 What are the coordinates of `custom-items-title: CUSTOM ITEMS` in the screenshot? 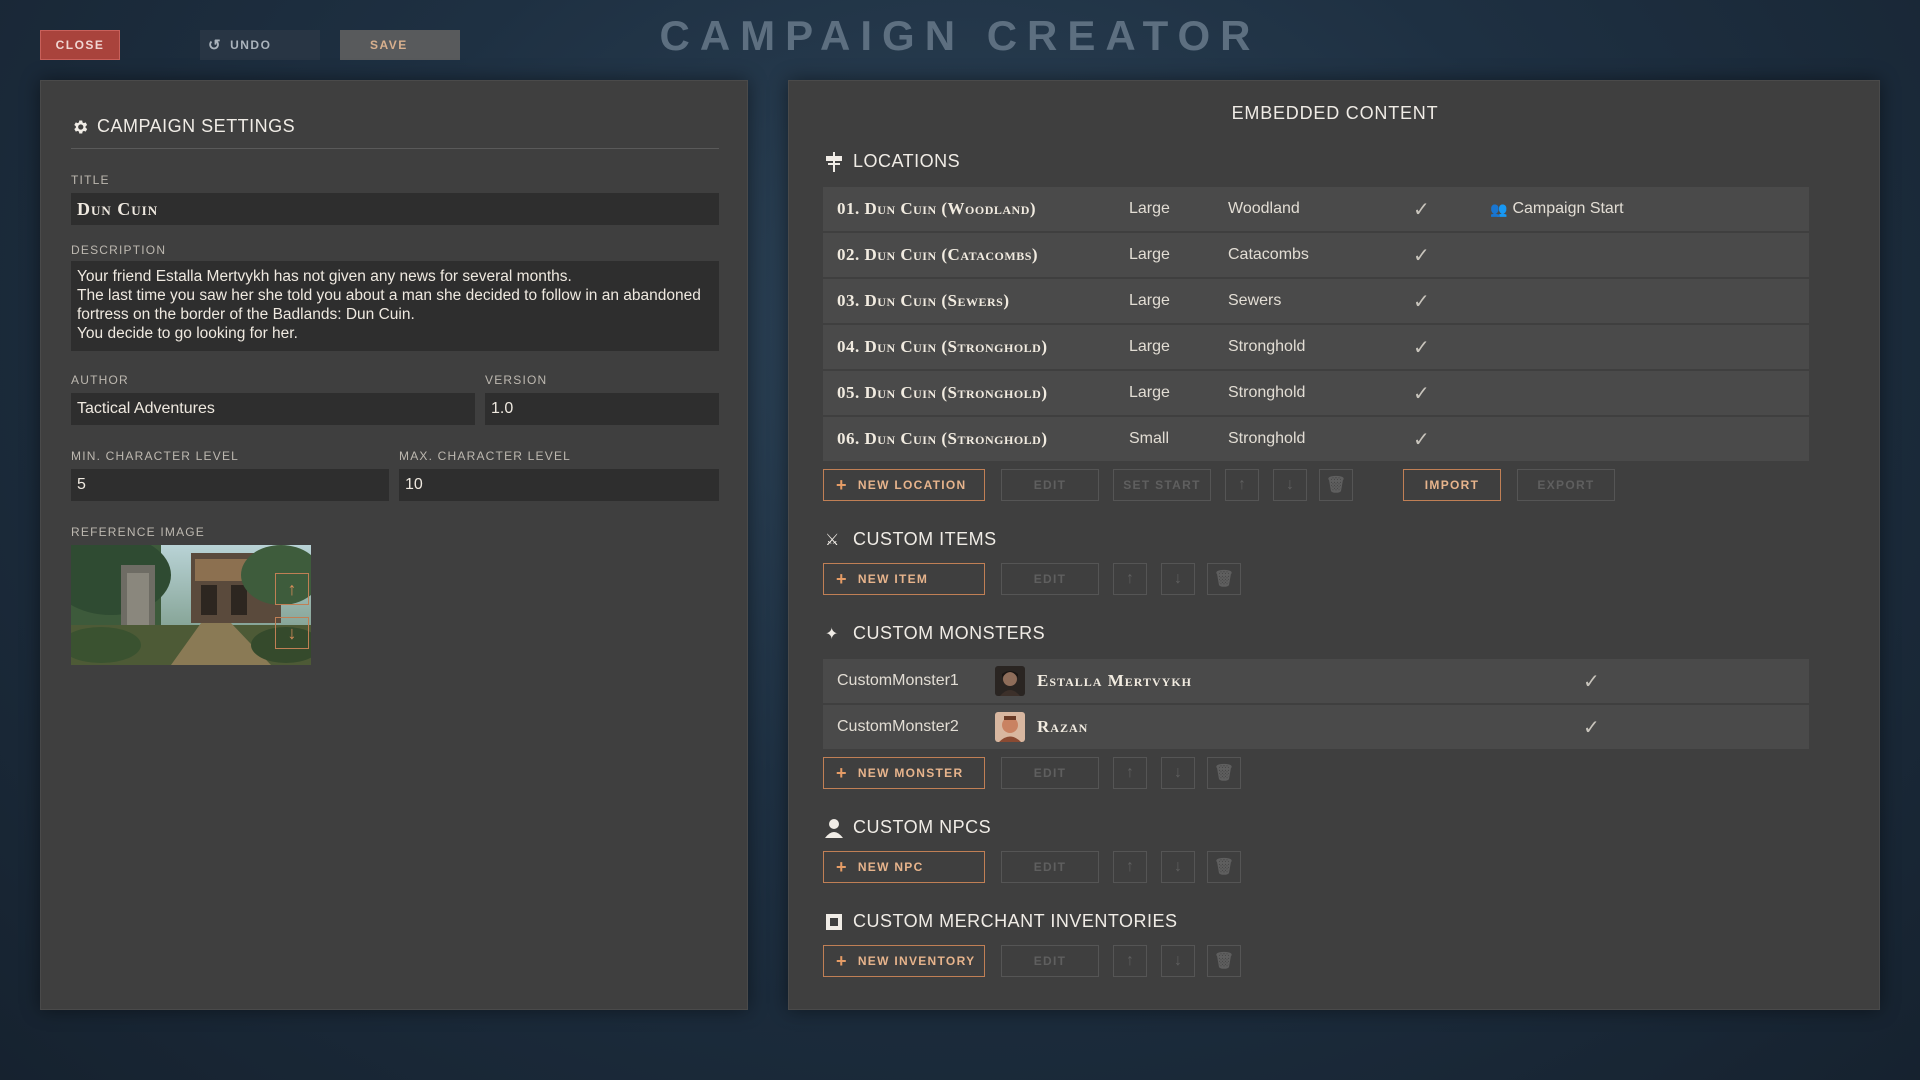 It's located at (925, 539).